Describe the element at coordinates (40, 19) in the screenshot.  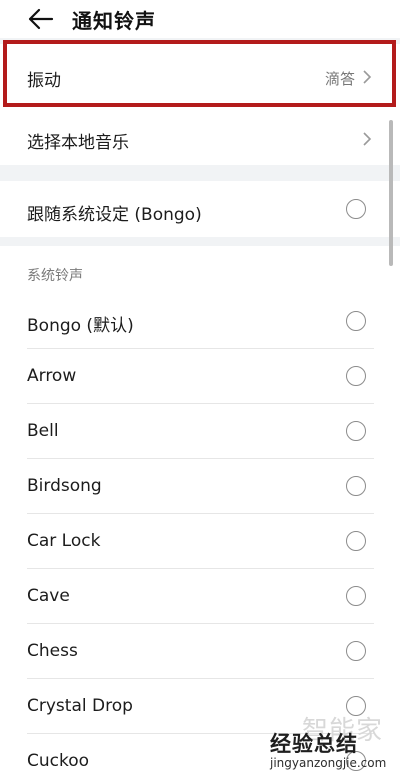
I see `back-arrow-icon` at that location.